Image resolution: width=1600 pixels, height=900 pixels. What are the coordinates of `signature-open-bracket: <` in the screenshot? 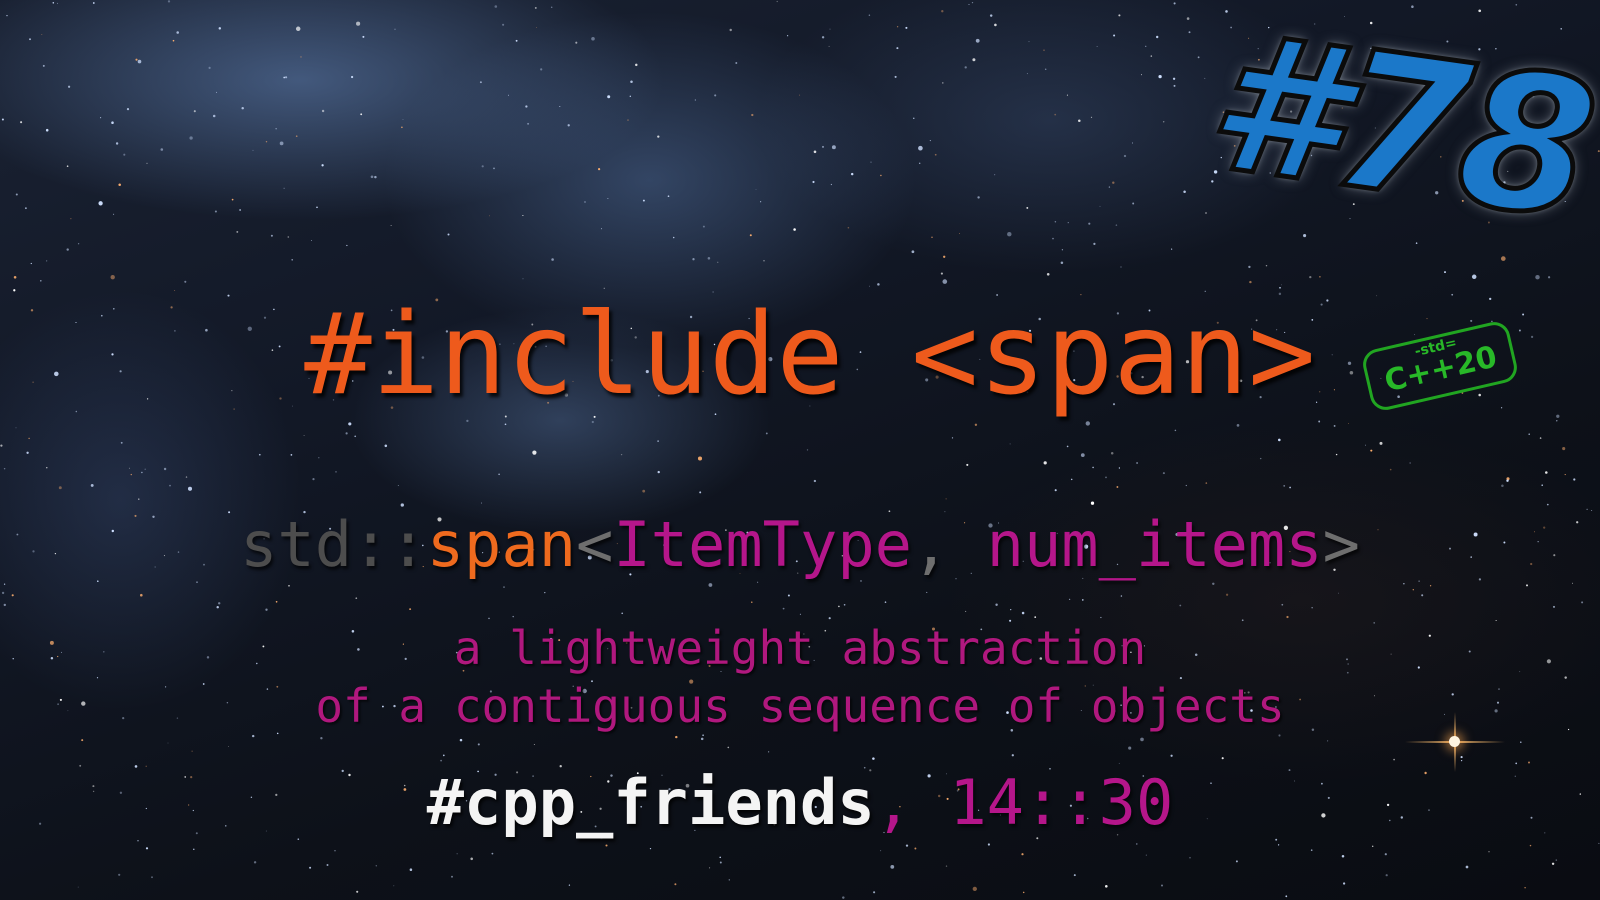 It's located at (595, 544).